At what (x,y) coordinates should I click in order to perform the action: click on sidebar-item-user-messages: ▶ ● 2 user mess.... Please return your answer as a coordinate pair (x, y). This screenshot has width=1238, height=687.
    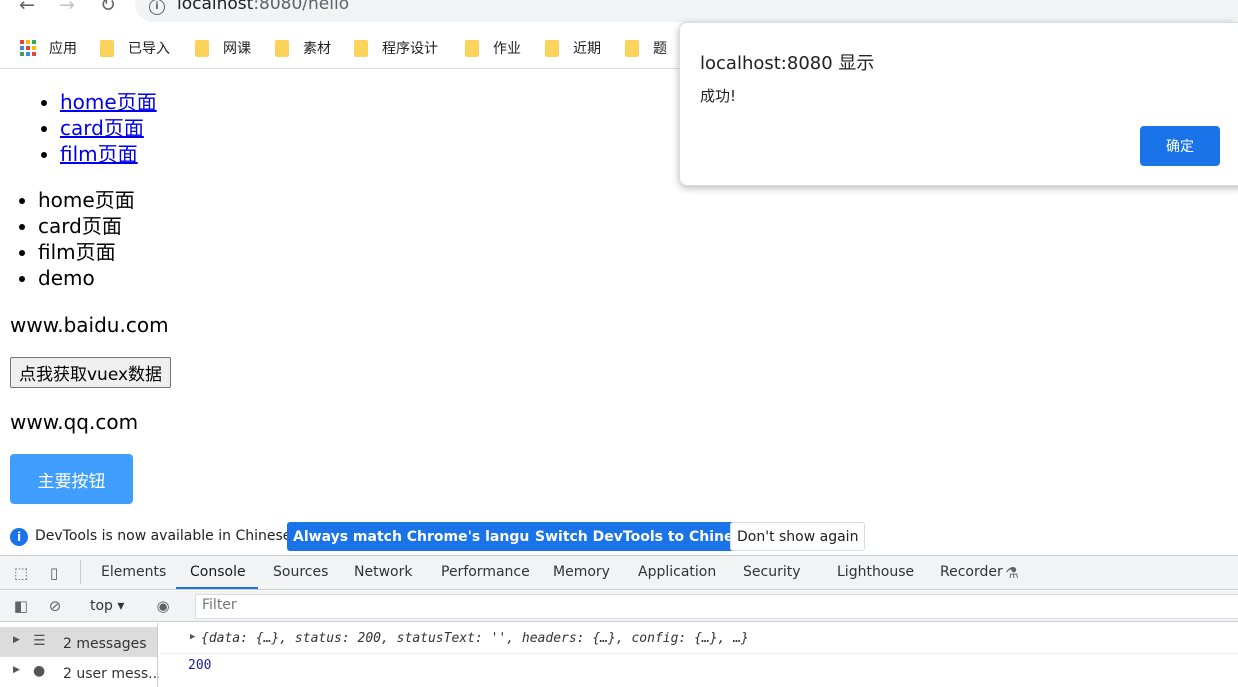
    Looking at the image, I should click on (81, 672).